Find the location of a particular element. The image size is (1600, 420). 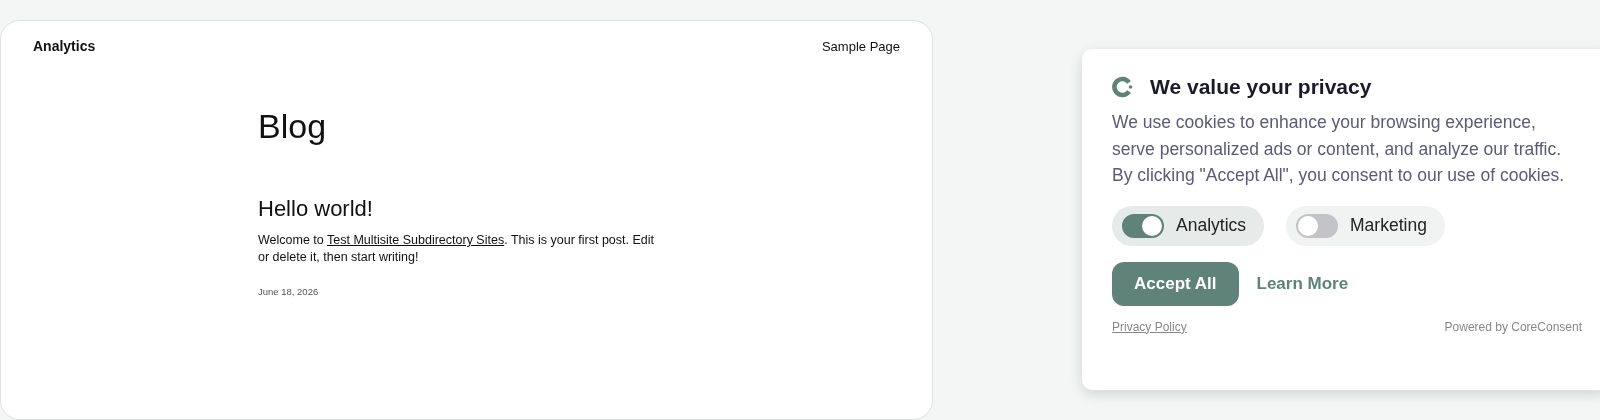

consent-toggle: Analytics is located at coordinates (1188, 225).